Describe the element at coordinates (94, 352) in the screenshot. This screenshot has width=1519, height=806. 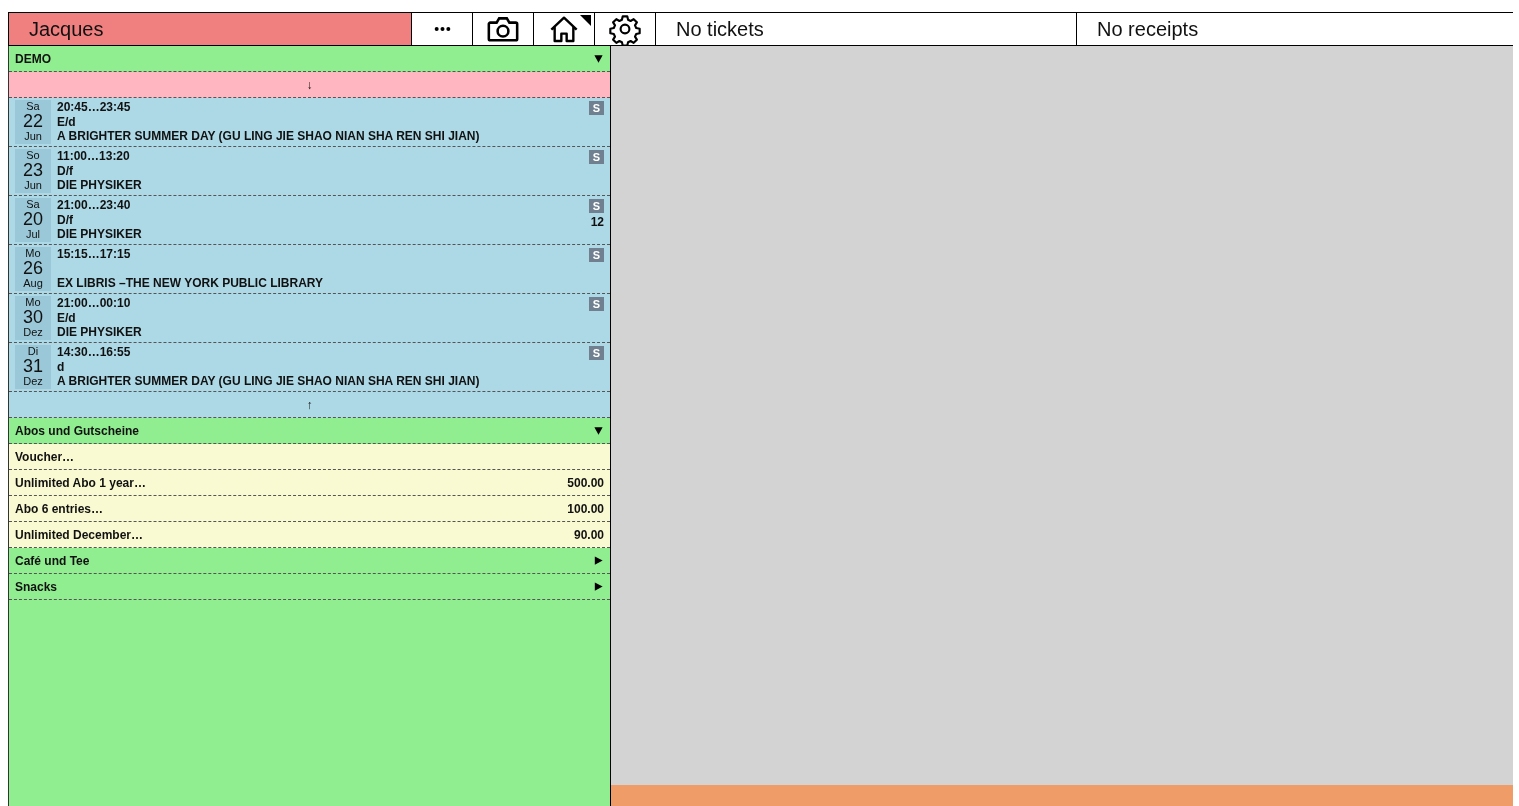
I see `time-label: 14:30…16:55` at that location.